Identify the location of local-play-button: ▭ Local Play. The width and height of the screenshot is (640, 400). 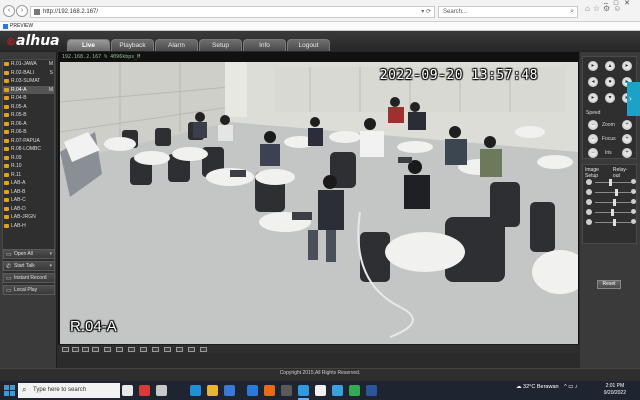
(29, 290).